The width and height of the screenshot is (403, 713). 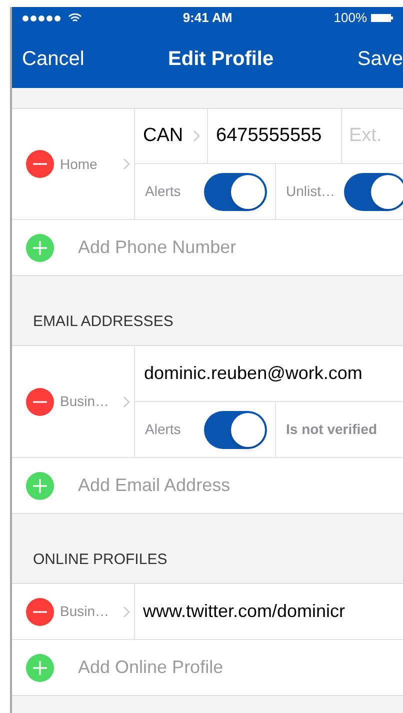 What do you see at coordinates (151, 667) in the screenshot?
I see `add-row-button: Add Online Profile` at bounding box center [151, 667].